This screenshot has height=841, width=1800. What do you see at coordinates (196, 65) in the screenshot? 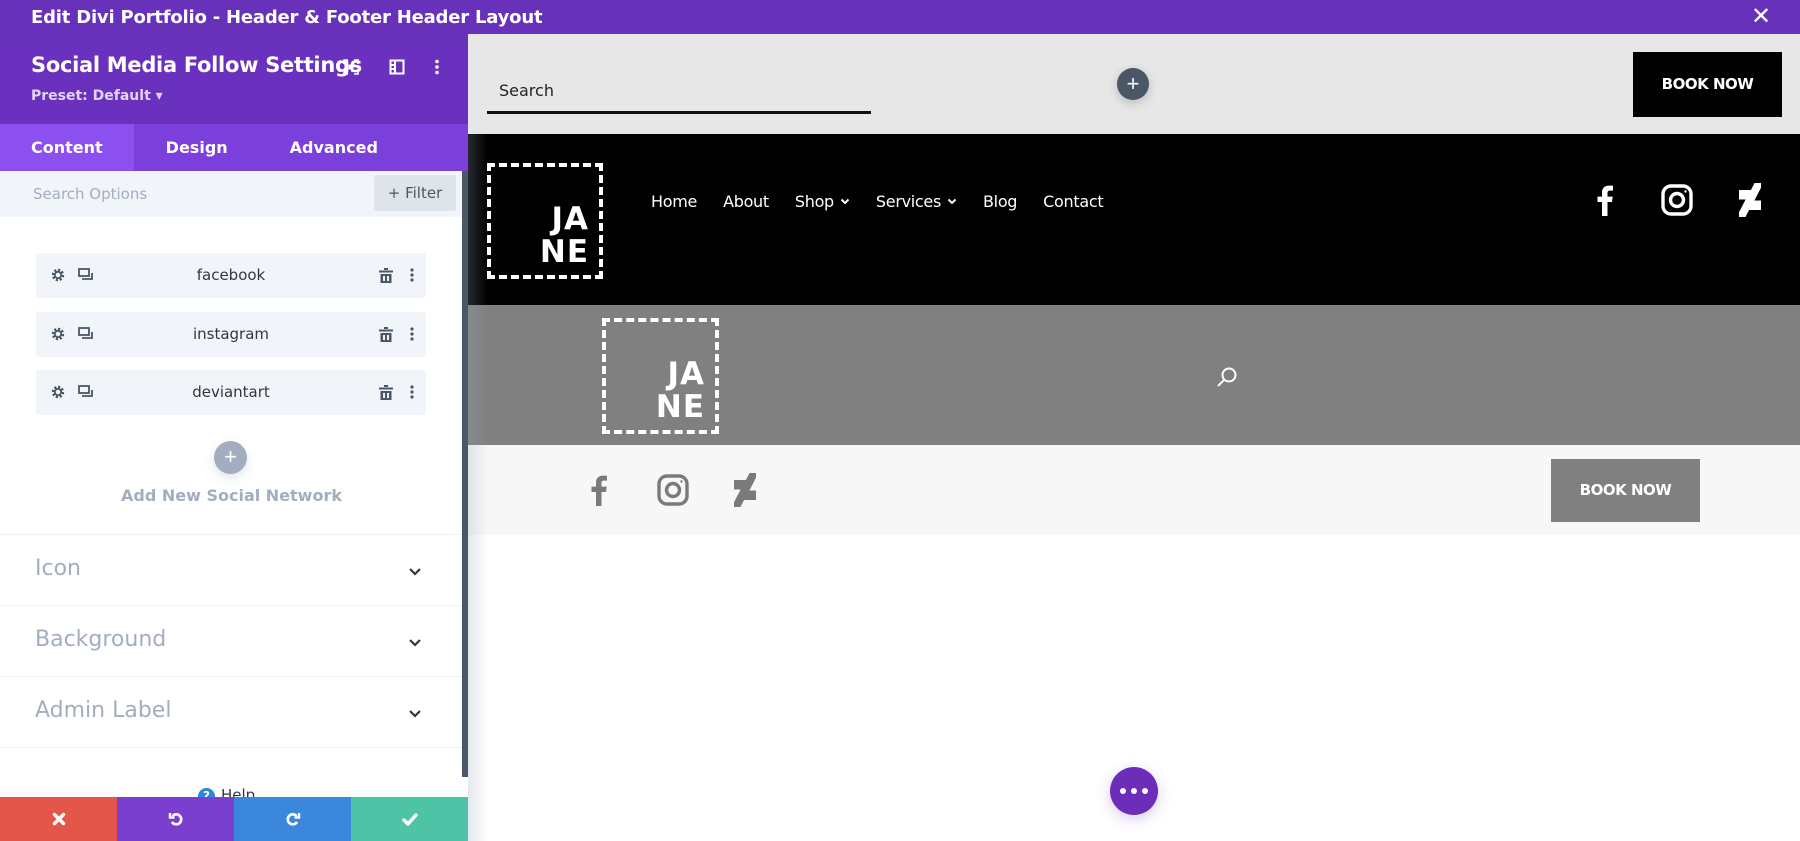
I see `panel-title: Social Media Follow Settings` at bounding box center [196, 65].